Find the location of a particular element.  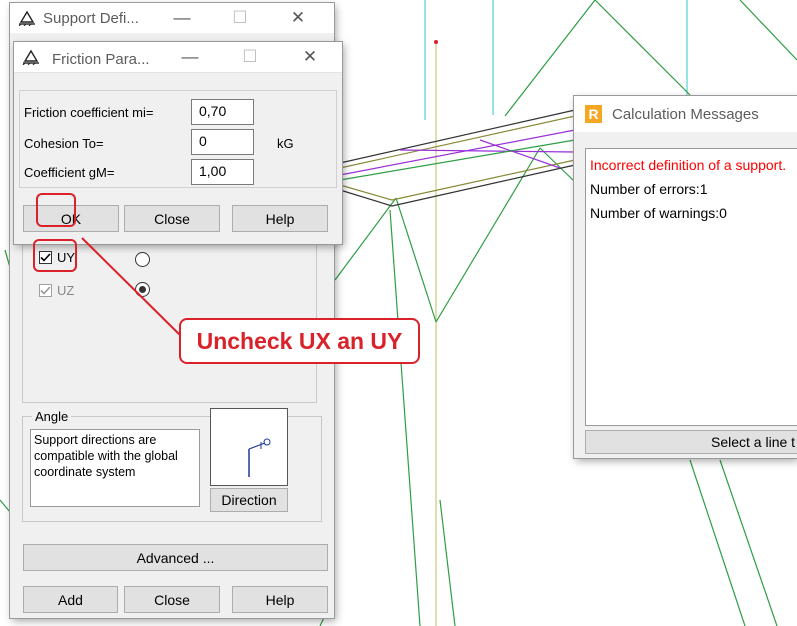

model-node is located at coordinates (436, 42).